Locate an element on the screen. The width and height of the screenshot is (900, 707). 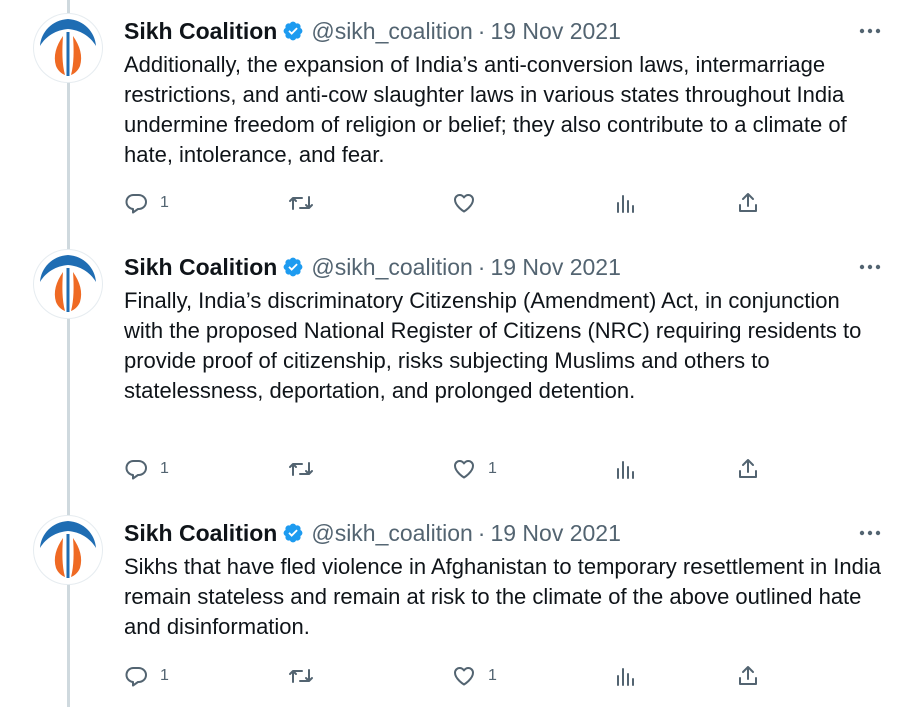
like-button is located at coordinates (470, 203).